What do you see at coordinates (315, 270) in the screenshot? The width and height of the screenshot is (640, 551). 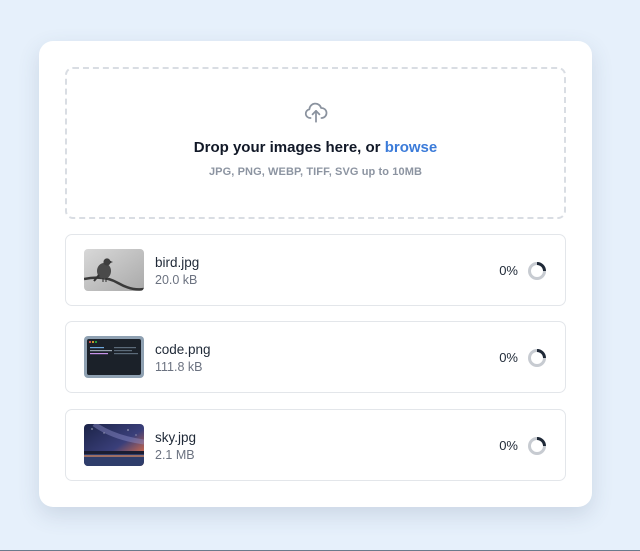 I see `file-row: bird.jpg 20.0 kB 0%` at bounding box center [315, 270].